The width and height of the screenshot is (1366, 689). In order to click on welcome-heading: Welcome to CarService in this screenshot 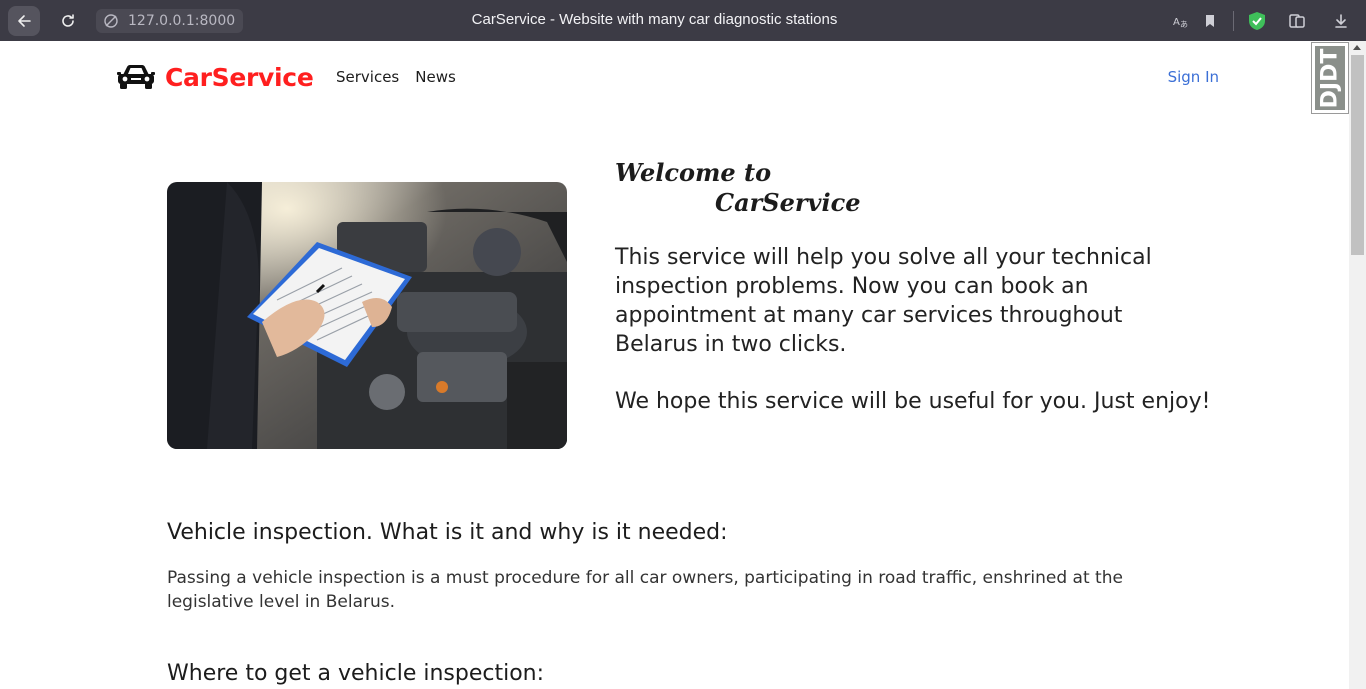, I will do `click(738, 188)`.